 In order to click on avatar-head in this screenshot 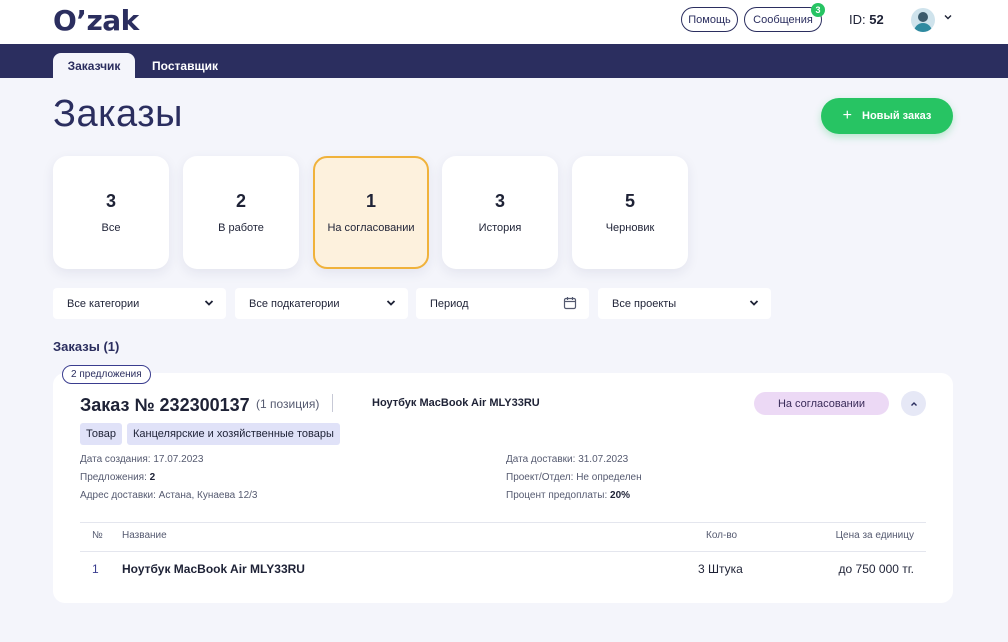, I will do `click(923, 17)`.